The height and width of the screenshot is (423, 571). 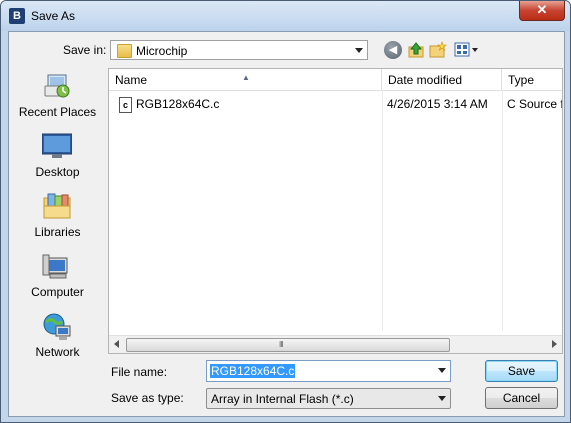 I want to click on window-title: Save As, so click(x=53, y=16).